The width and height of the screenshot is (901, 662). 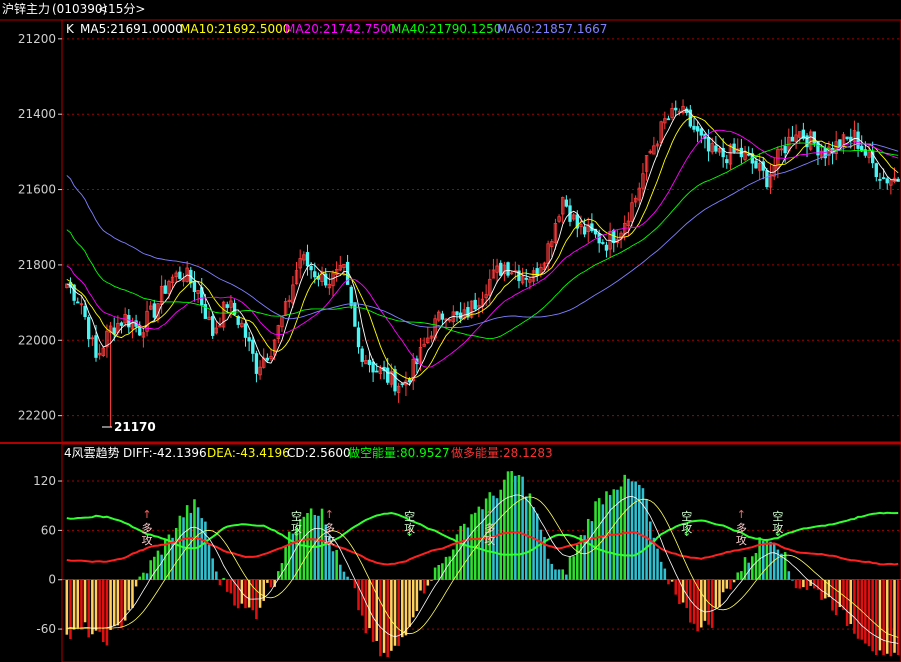 What do you see at coordinates (37, 340) in the screenshot?
I see `price-tick-label: 22000` at bounding box center [37, 340].